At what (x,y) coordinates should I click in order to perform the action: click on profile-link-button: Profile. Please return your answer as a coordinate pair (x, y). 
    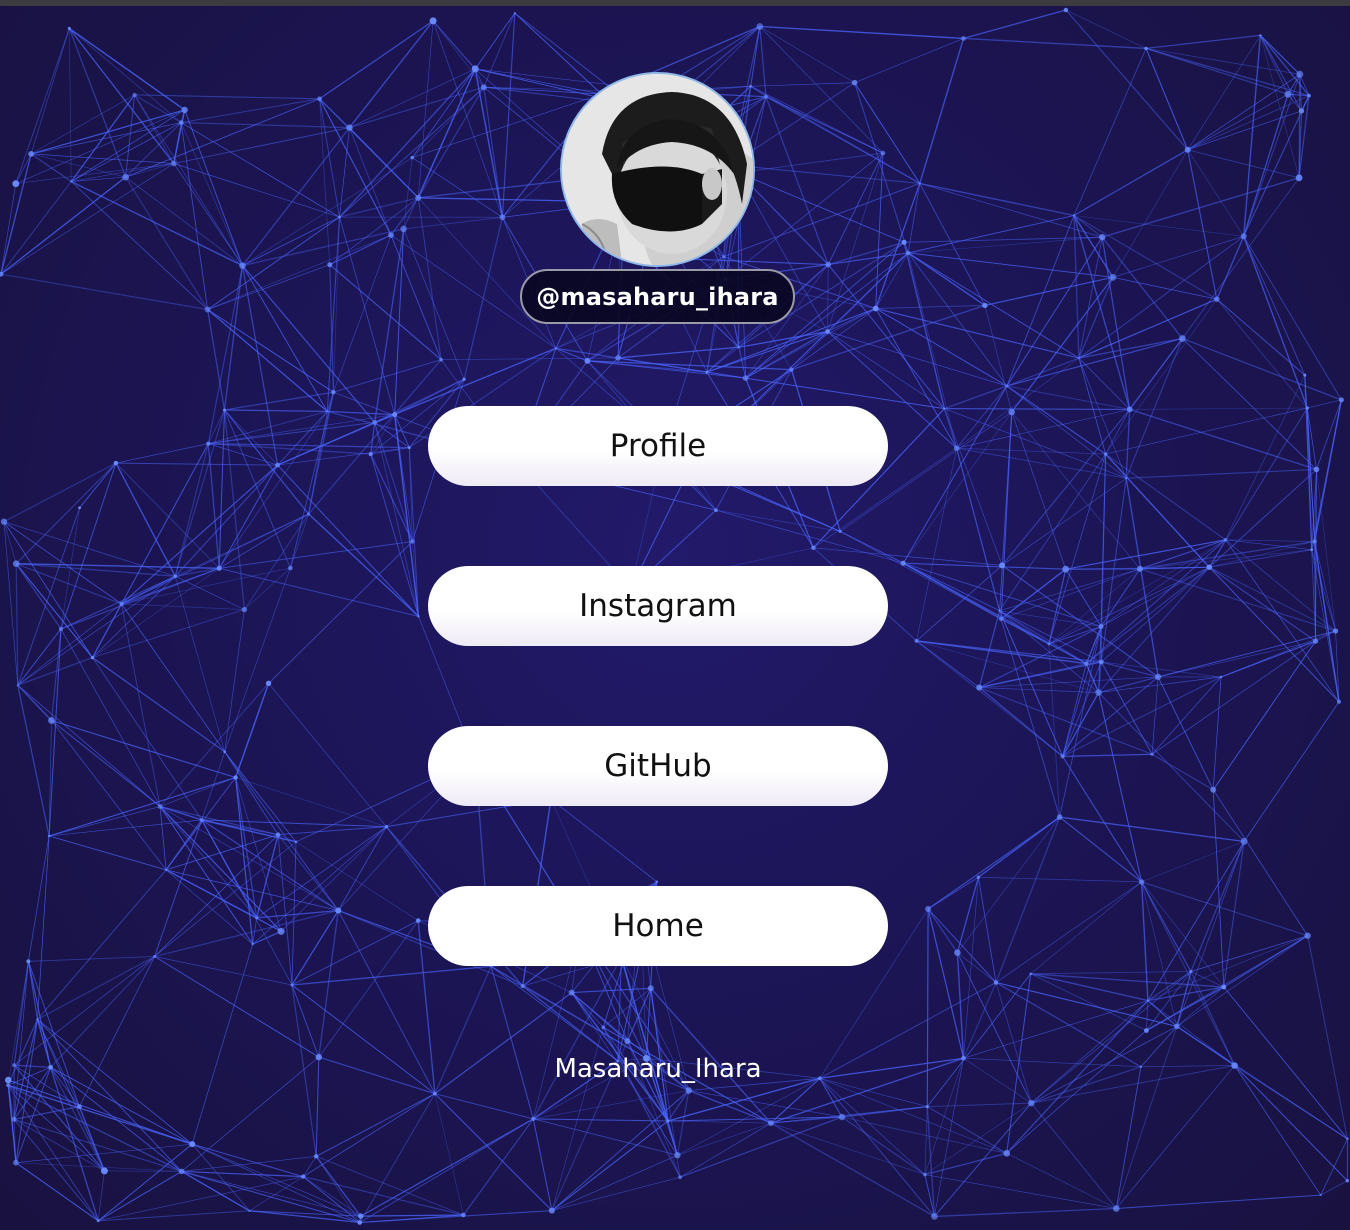
    Looking at the image, I should click on (658, 446).